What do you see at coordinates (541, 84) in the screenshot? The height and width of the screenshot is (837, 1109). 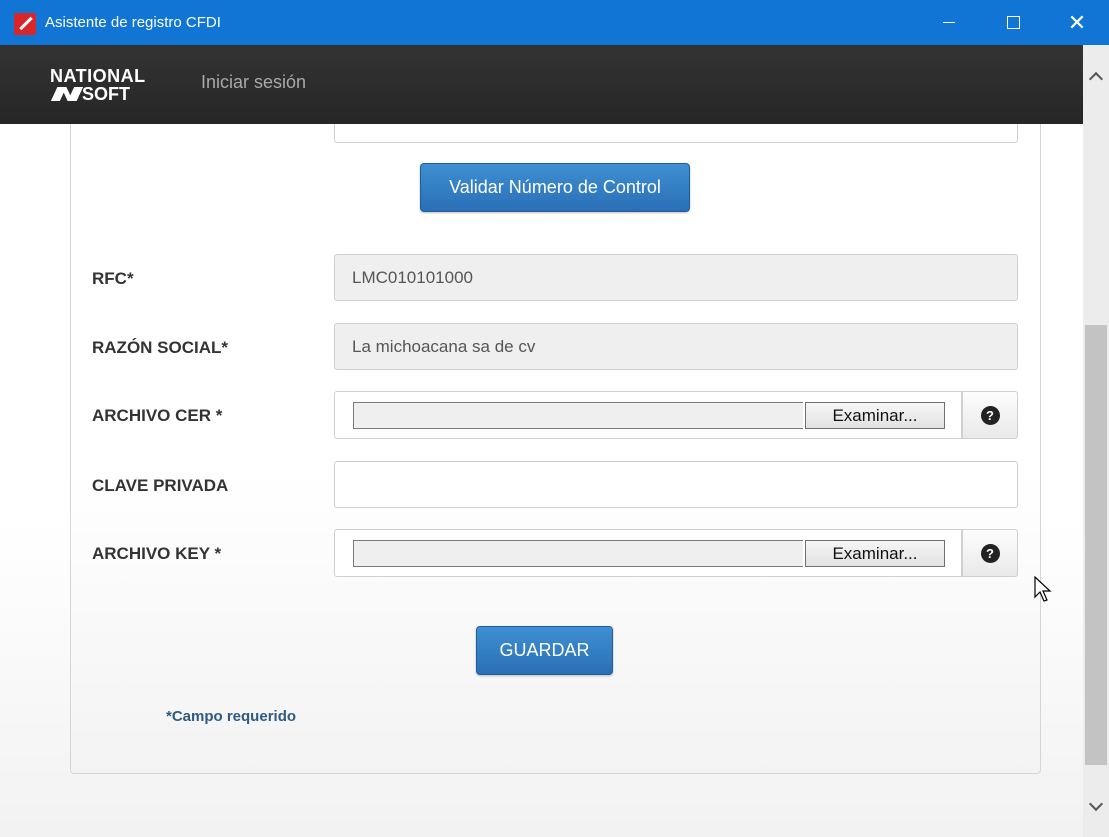 I see `header-navbar: NATIONAL SOFT Iniciar sesión` at bounding box center [541, 84].